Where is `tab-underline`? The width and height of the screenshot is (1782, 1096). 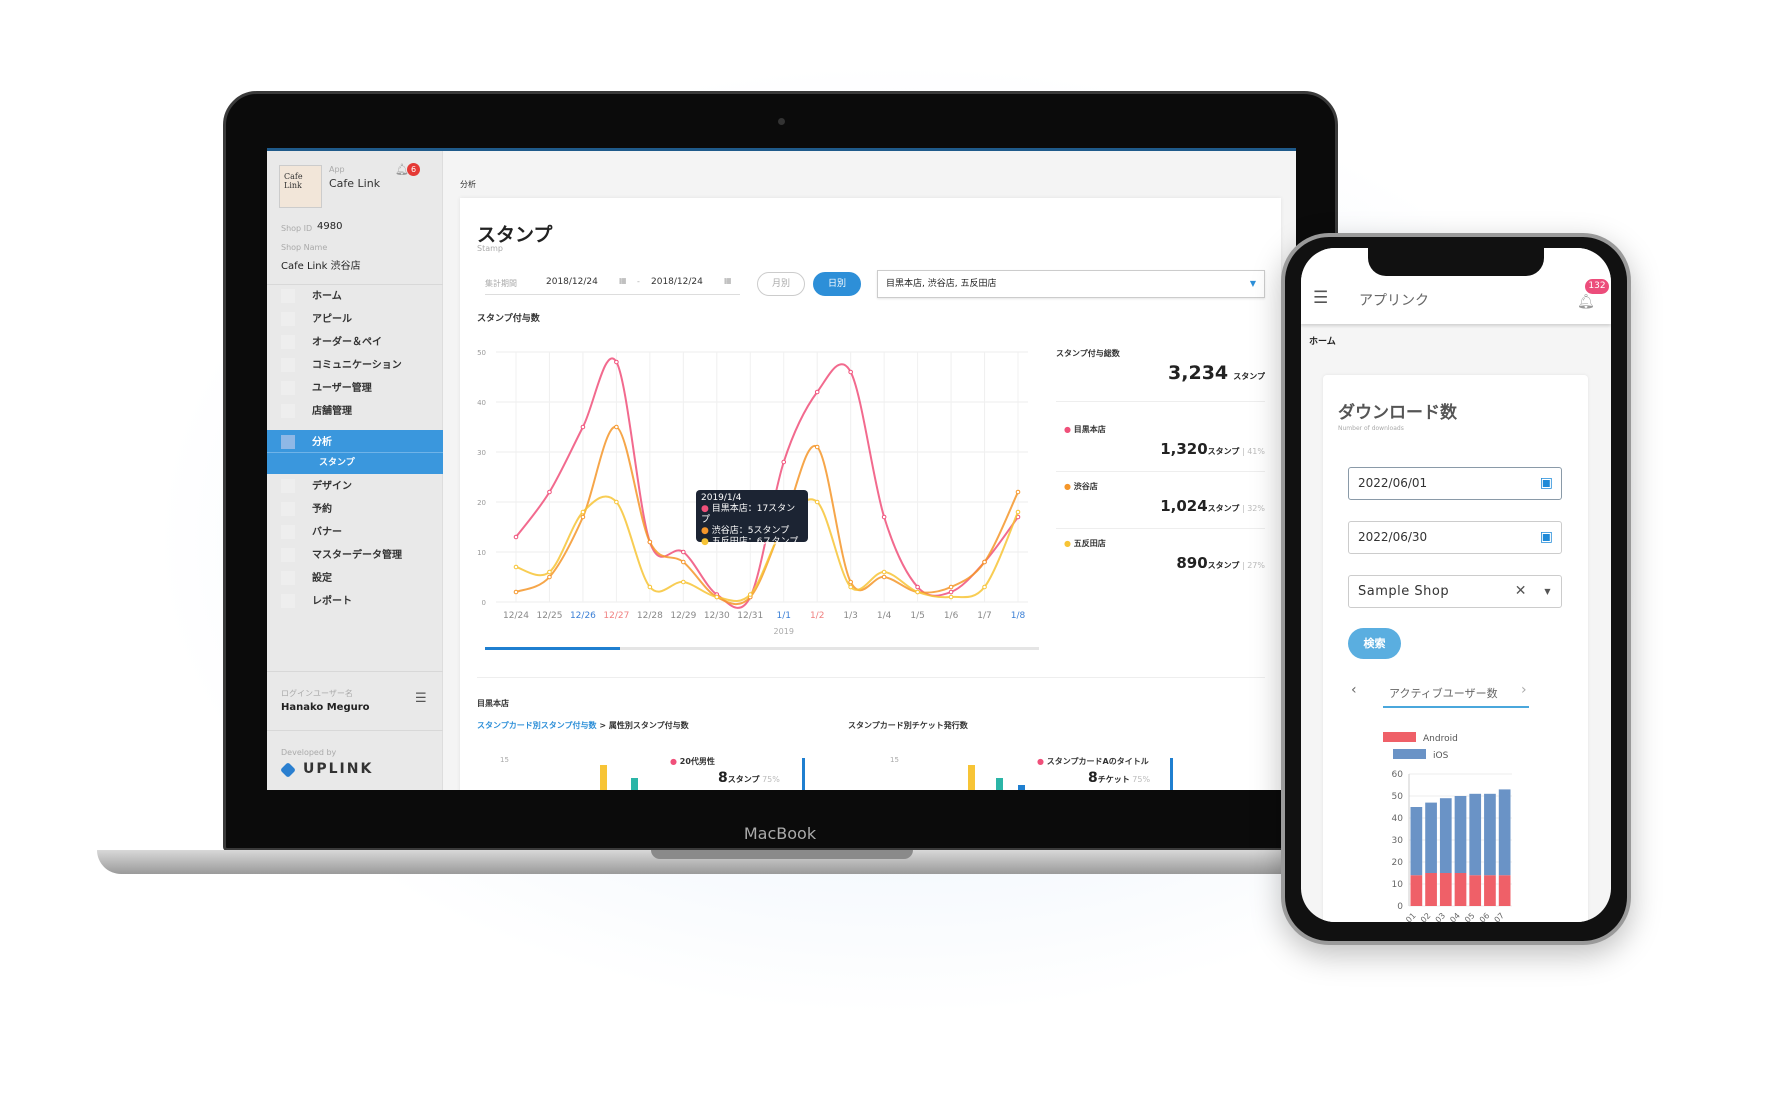 tab-underline is located at coordinates (1456, 707).